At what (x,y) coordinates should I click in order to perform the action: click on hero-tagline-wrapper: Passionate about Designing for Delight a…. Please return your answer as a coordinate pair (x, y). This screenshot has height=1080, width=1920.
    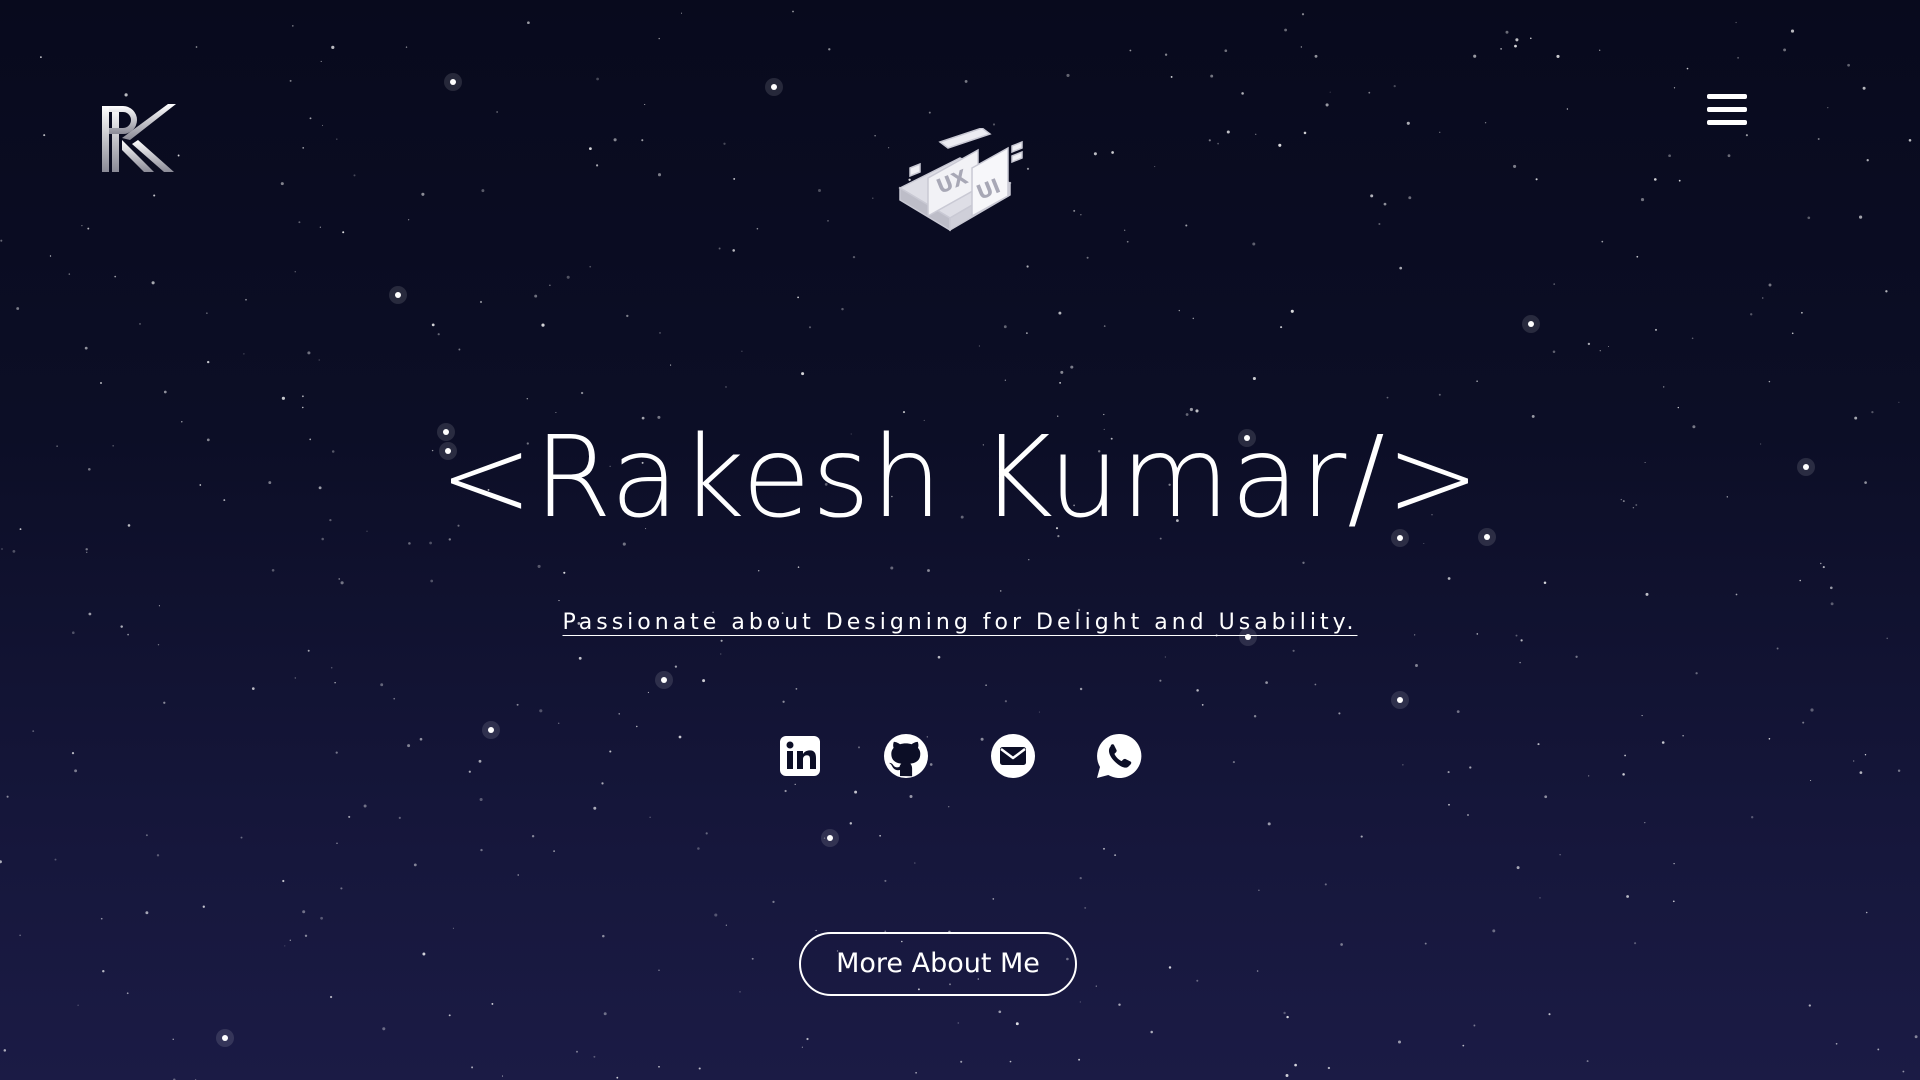
    Looking at the image, I should click on (960, 622).